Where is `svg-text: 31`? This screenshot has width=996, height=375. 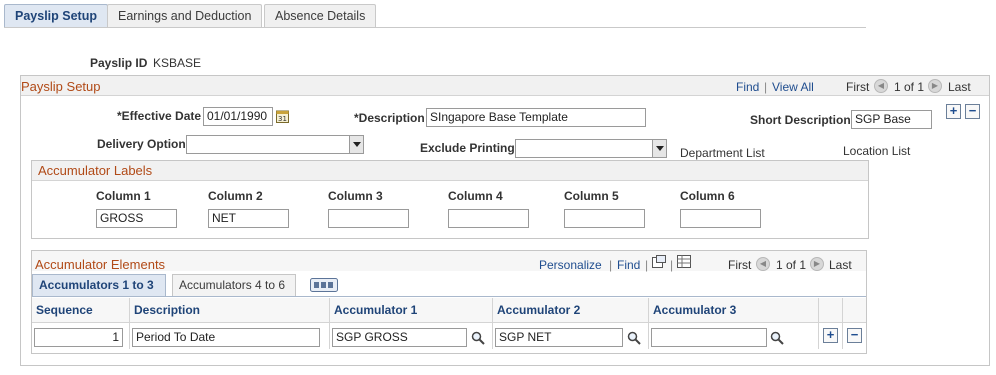 svg-text: 31 is located at coordinates (282, 119).